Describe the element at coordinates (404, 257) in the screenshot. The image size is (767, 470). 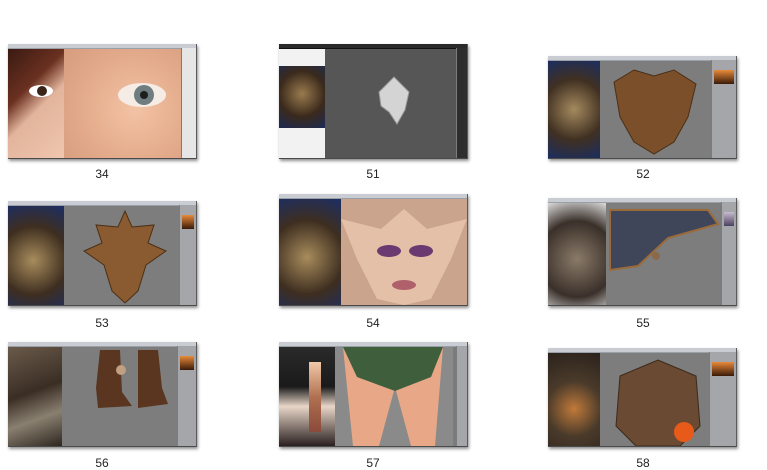
I see `demon-face-texture-icon` at that location.